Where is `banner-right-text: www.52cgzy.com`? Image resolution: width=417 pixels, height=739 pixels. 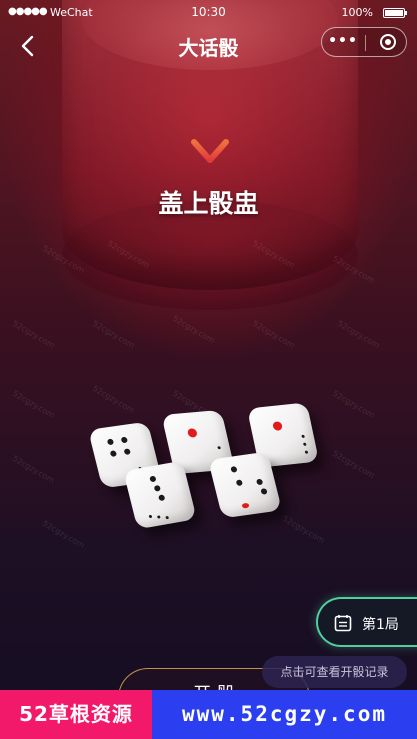 banner-right-text: www.52cgzy.com is located at coordinates (284, 714).